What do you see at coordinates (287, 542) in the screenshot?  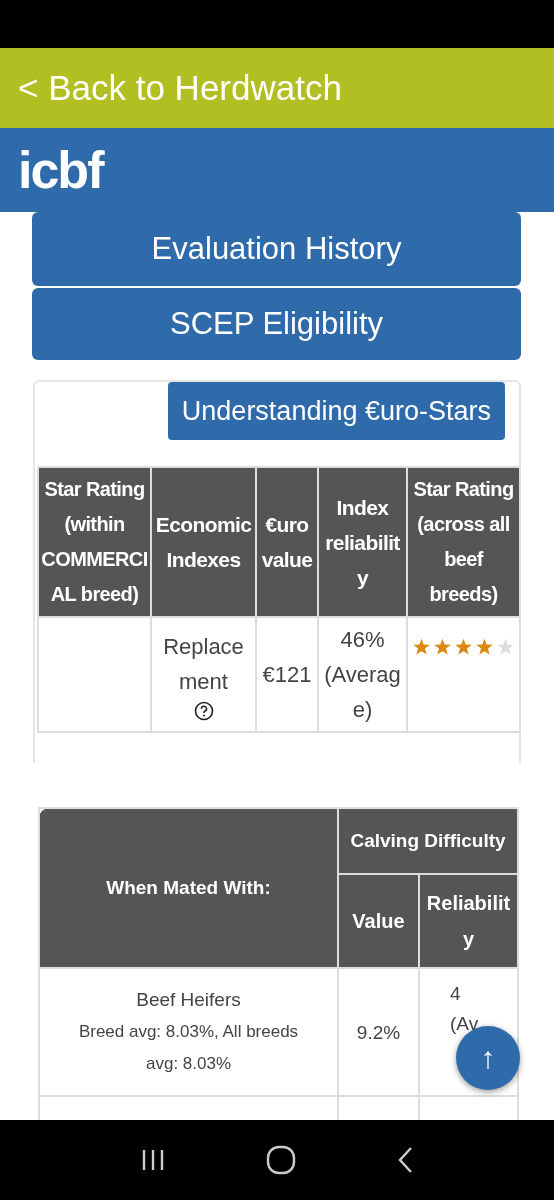 I see `column-header: €uro value` at bounding box center [287, 542].